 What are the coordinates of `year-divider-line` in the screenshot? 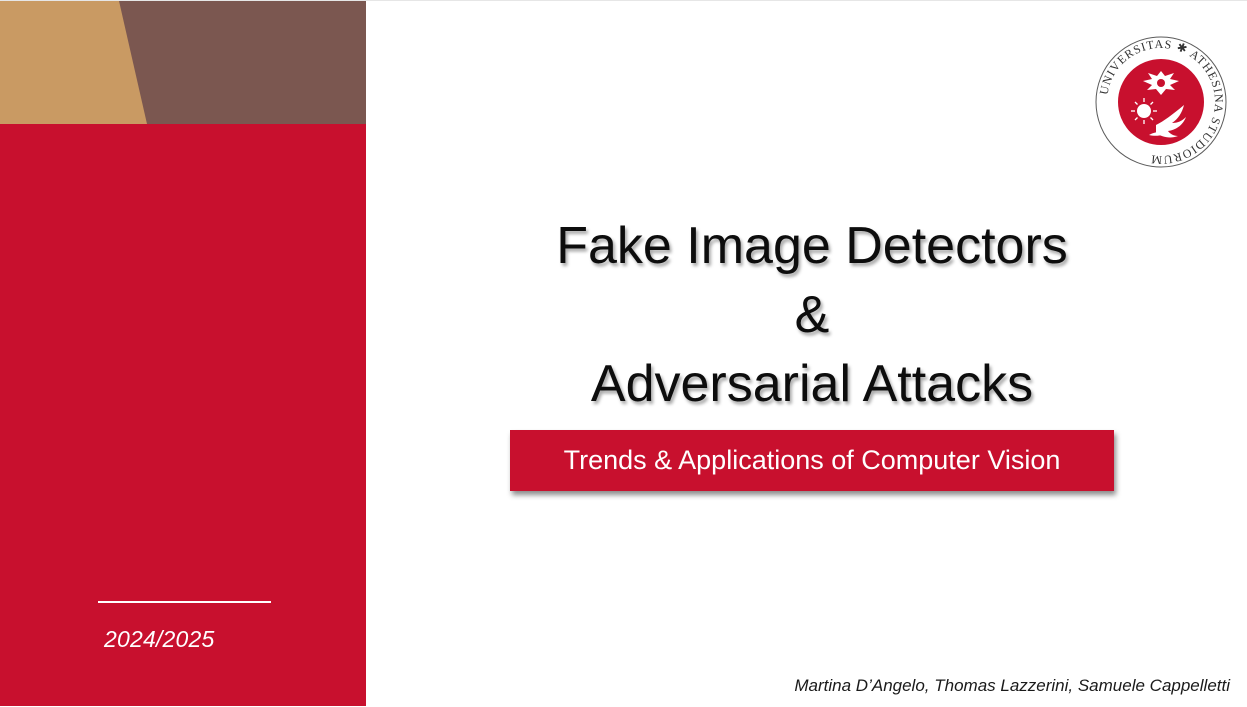 It's located at (184, 602).